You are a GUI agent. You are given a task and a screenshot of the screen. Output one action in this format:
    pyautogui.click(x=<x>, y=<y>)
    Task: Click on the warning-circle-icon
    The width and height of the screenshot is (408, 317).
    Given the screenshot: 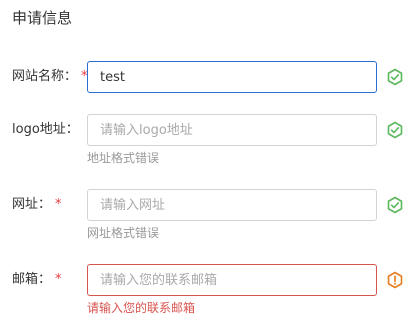 What is the action you would take?
    pyautogui.click(x=395, y=280)
    